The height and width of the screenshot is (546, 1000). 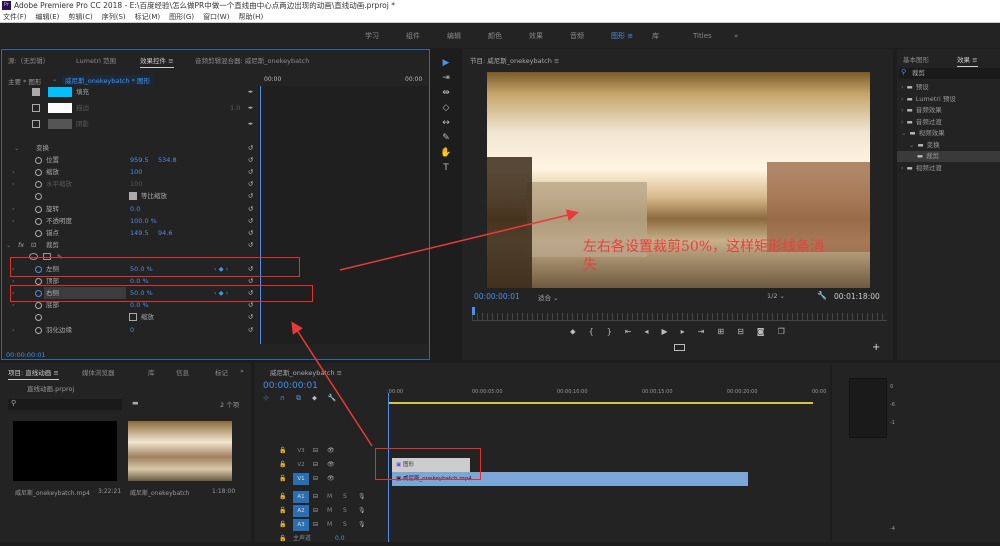 I want to click on program-timecode: 00:00:00:01, so click(x=497, y=296).